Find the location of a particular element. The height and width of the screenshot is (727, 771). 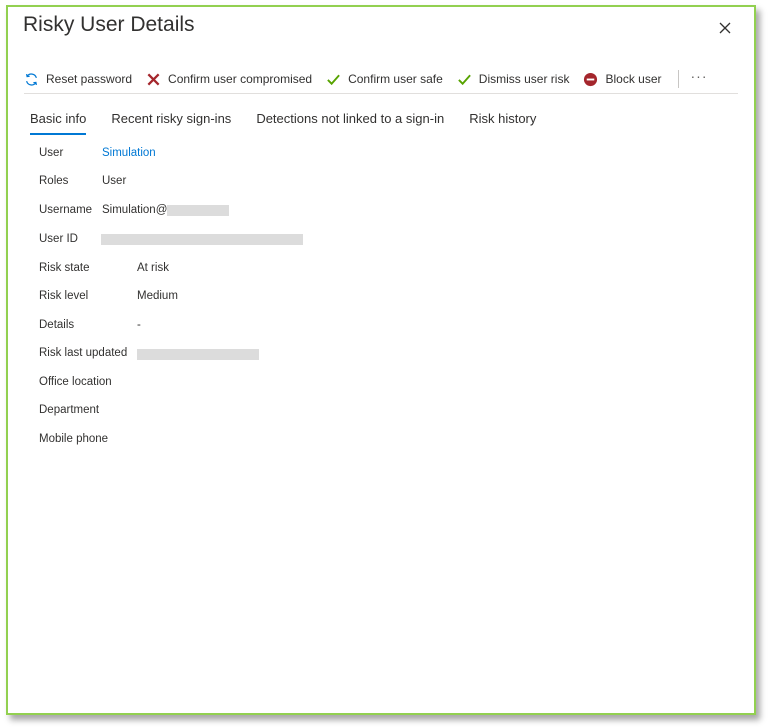

reset-password-label: Reset password is located at coordinates (89, 79).